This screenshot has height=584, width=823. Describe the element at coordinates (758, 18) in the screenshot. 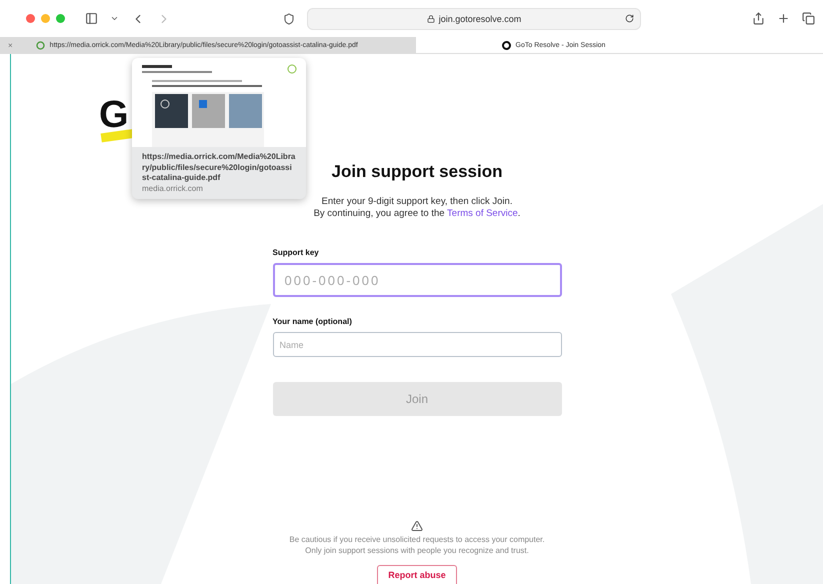

I see `share-icon` at that location.